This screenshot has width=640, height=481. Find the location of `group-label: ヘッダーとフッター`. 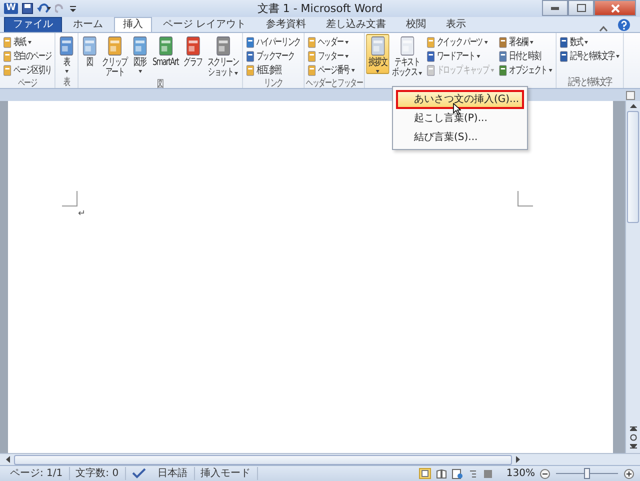

group-label: ヘッダーとフッター is located at coordinates (334, 83).